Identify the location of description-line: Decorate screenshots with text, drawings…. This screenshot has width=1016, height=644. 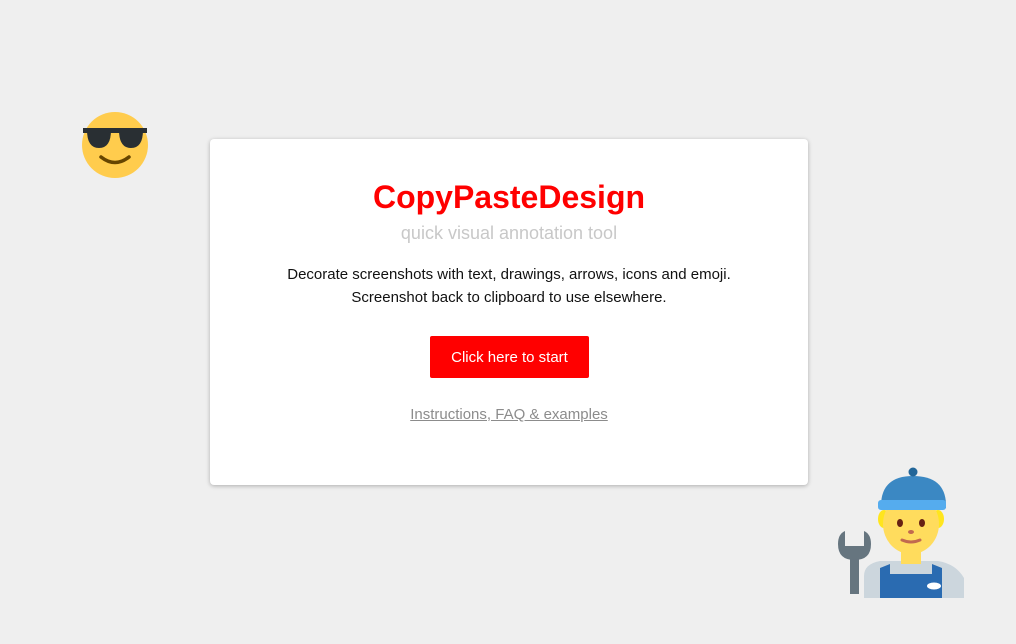
(509, 274).